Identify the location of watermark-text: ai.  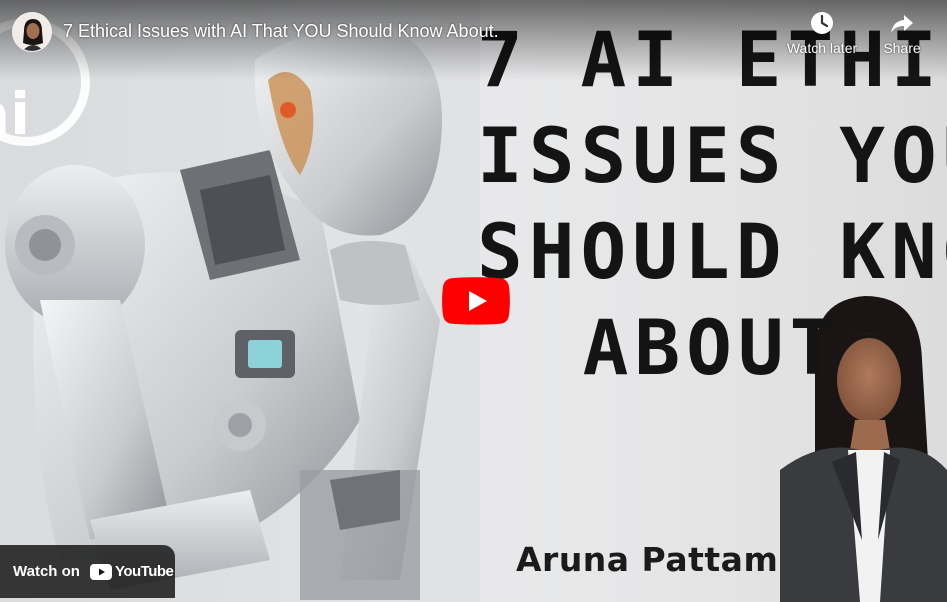
(15, 114).